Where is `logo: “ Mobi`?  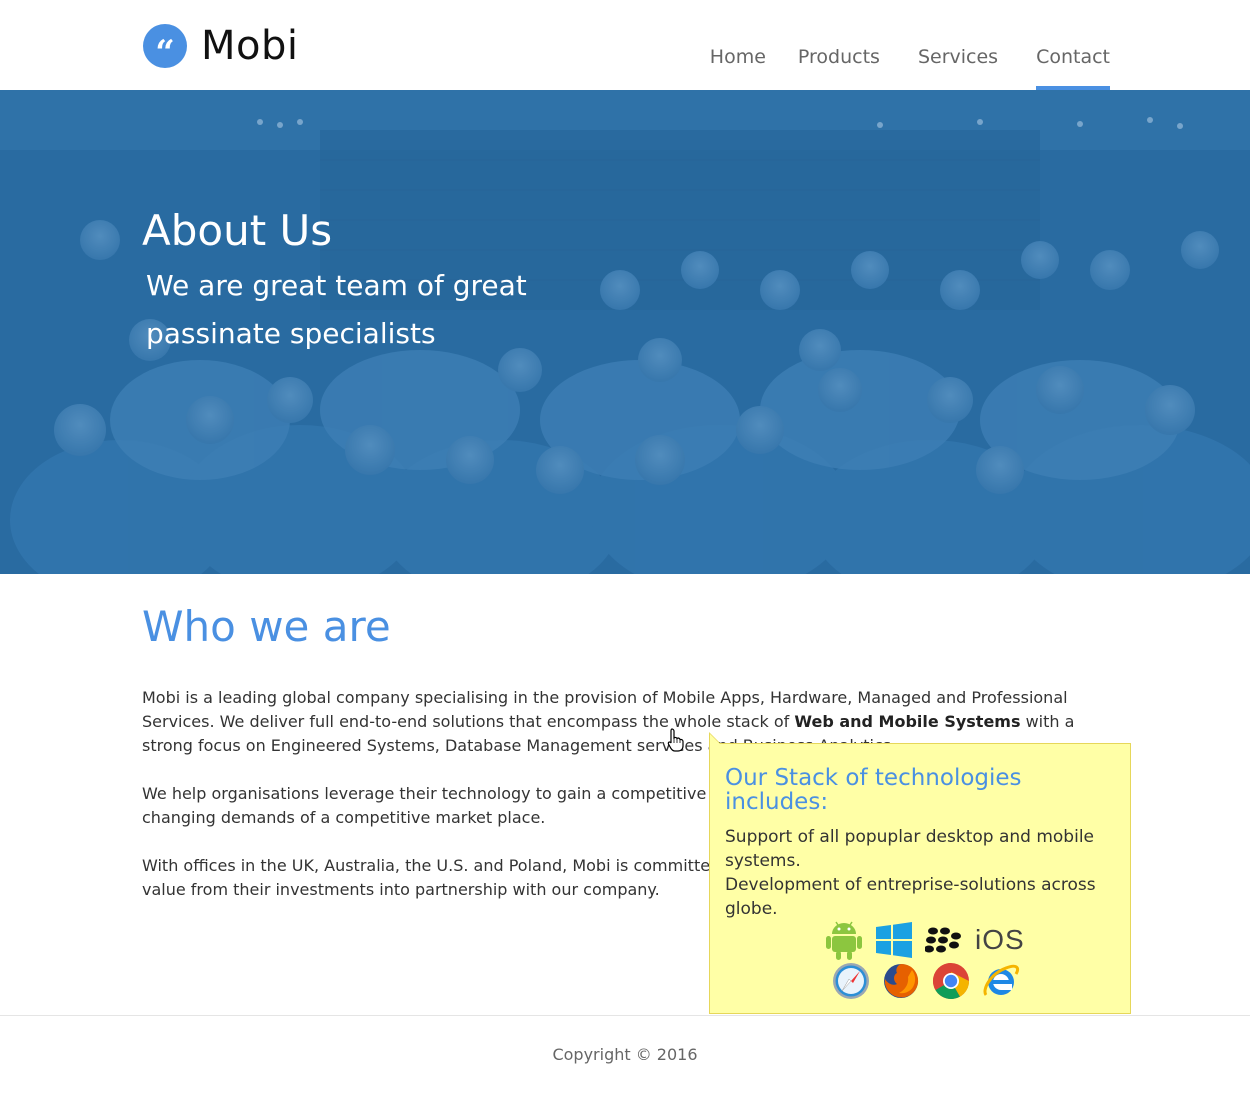
logo: “ Mobi is located at coordinates (221, 46).